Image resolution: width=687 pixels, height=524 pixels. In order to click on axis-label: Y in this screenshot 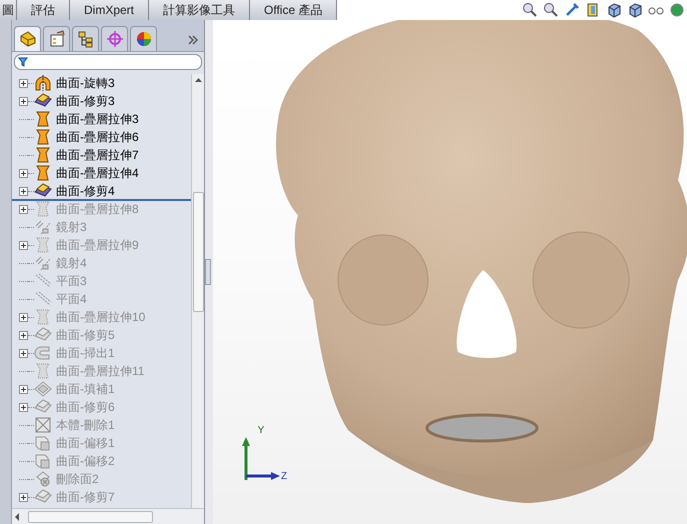, I will do `click(261, 431)`.